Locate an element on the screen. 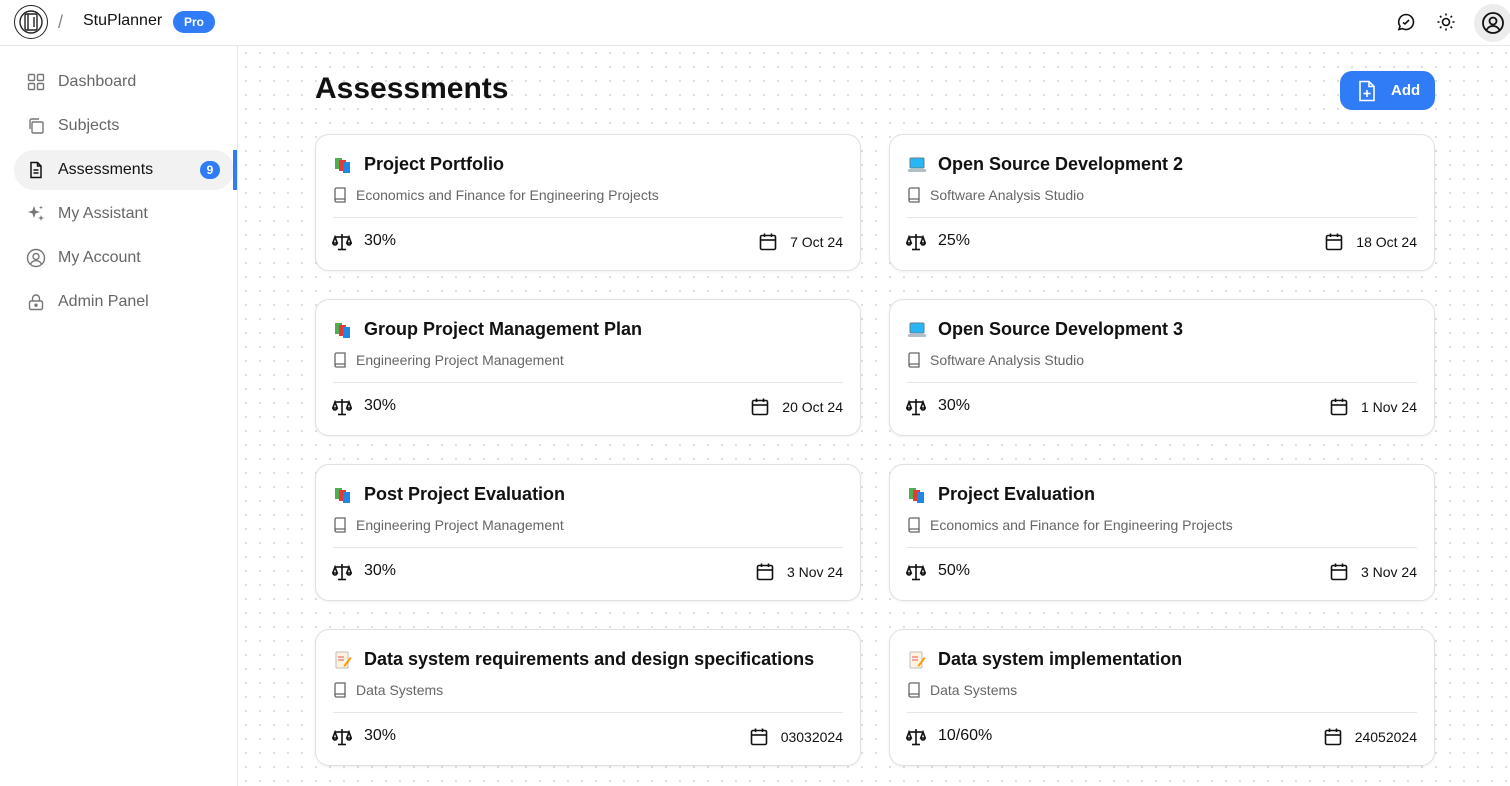 This screenshot has height=786, width=1510. sparkle-icon is located at coordinates (36, 214).